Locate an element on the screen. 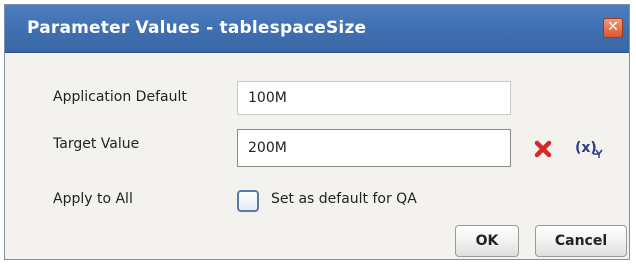 This screenshot has height=266, width=636. set-default-checkbox is located at coordinates (248, 201).